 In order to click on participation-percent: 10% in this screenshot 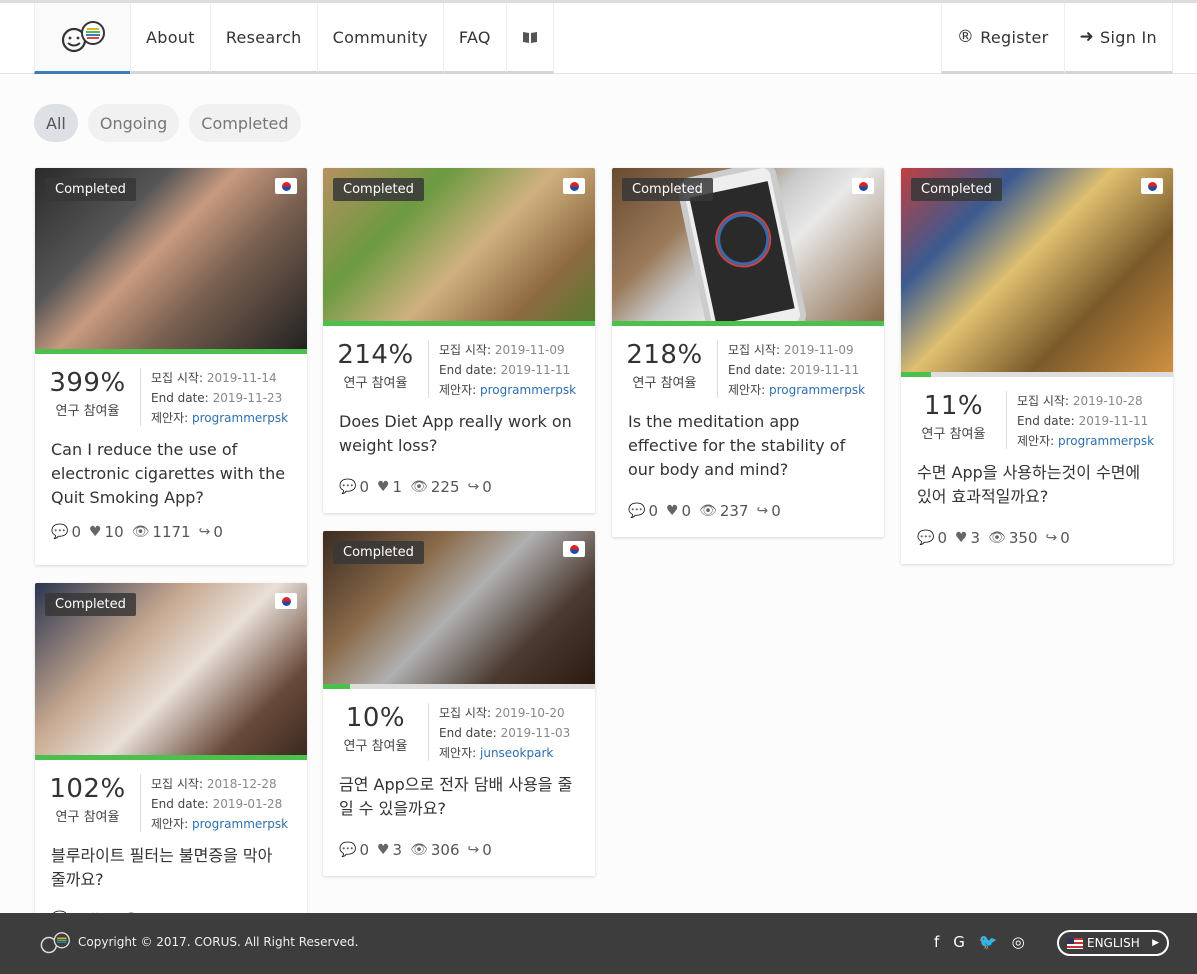, I will do `click(375, 718)`.